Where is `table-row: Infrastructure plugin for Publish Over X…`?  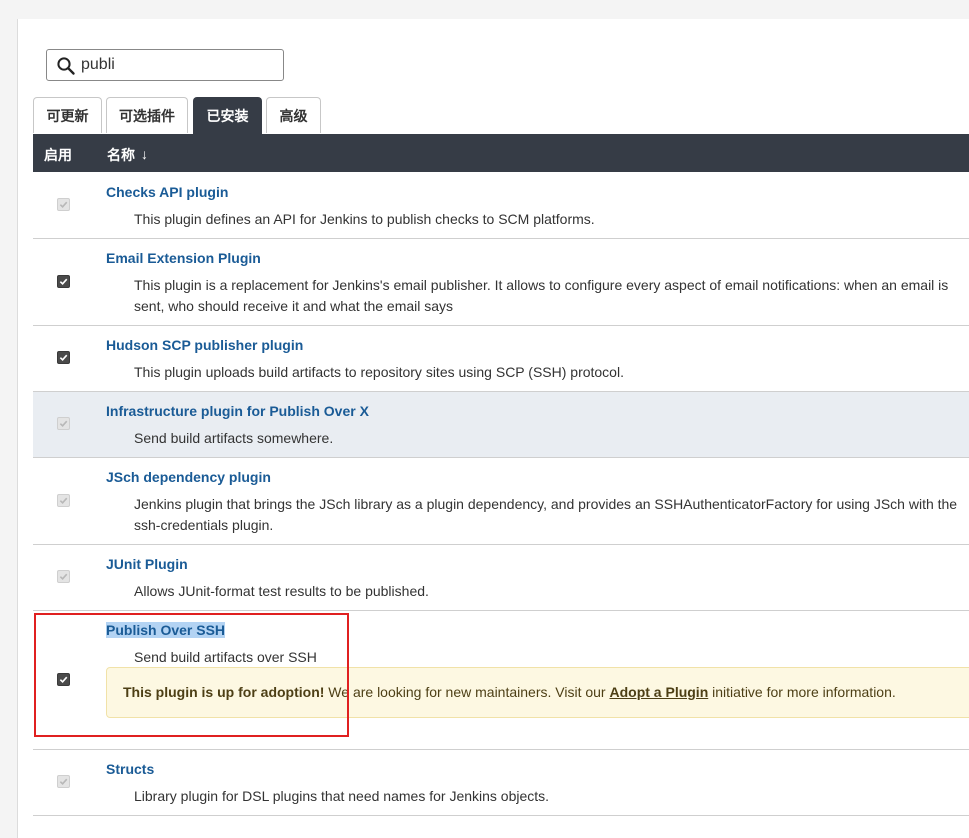
table-row: Infrastructure plugin for Publish Over X… is located at coordinates (501, 425).